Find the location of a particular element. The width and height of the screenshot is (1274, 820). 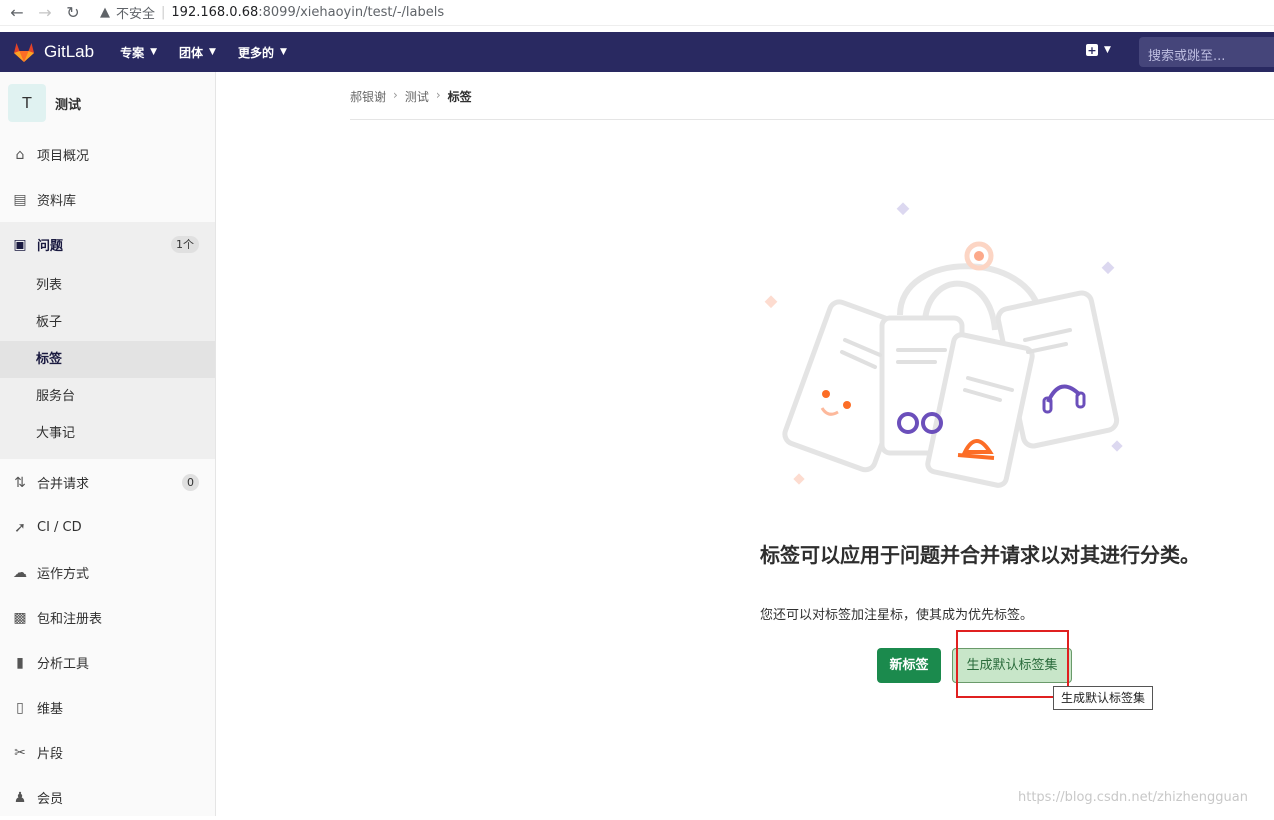

book-icon: ▯ is located at coordinates (20, 707).